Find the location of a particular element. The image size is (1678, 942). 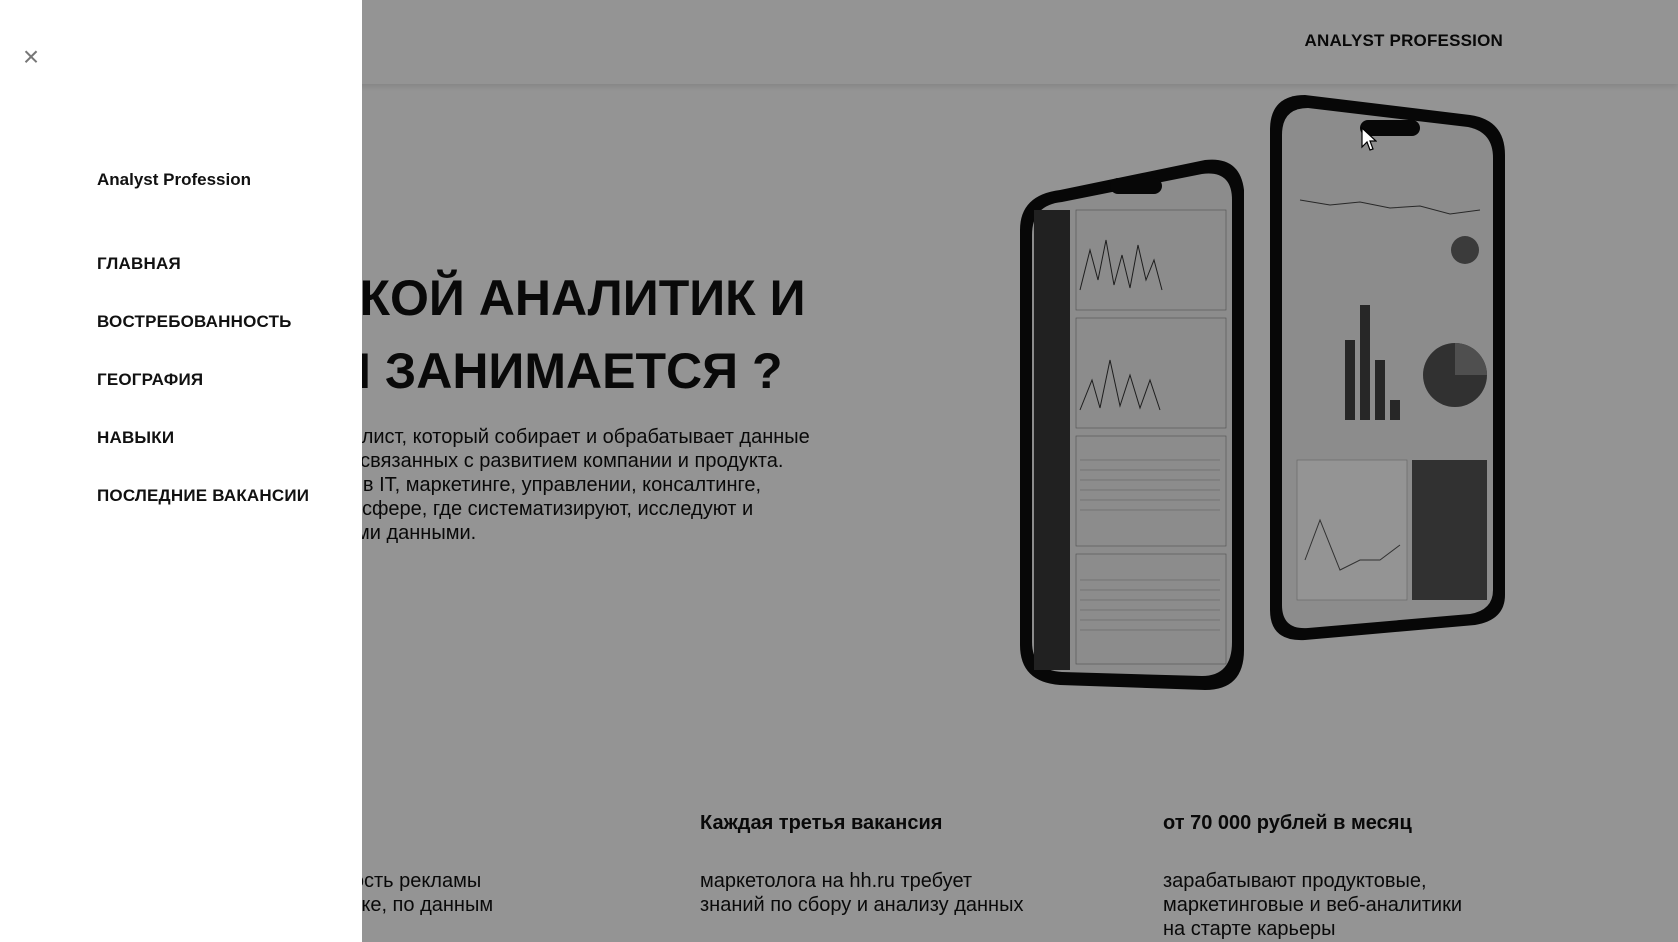

menu-item-geography: ГЕОГРАФИЯ is located at coordinates (203, 399).